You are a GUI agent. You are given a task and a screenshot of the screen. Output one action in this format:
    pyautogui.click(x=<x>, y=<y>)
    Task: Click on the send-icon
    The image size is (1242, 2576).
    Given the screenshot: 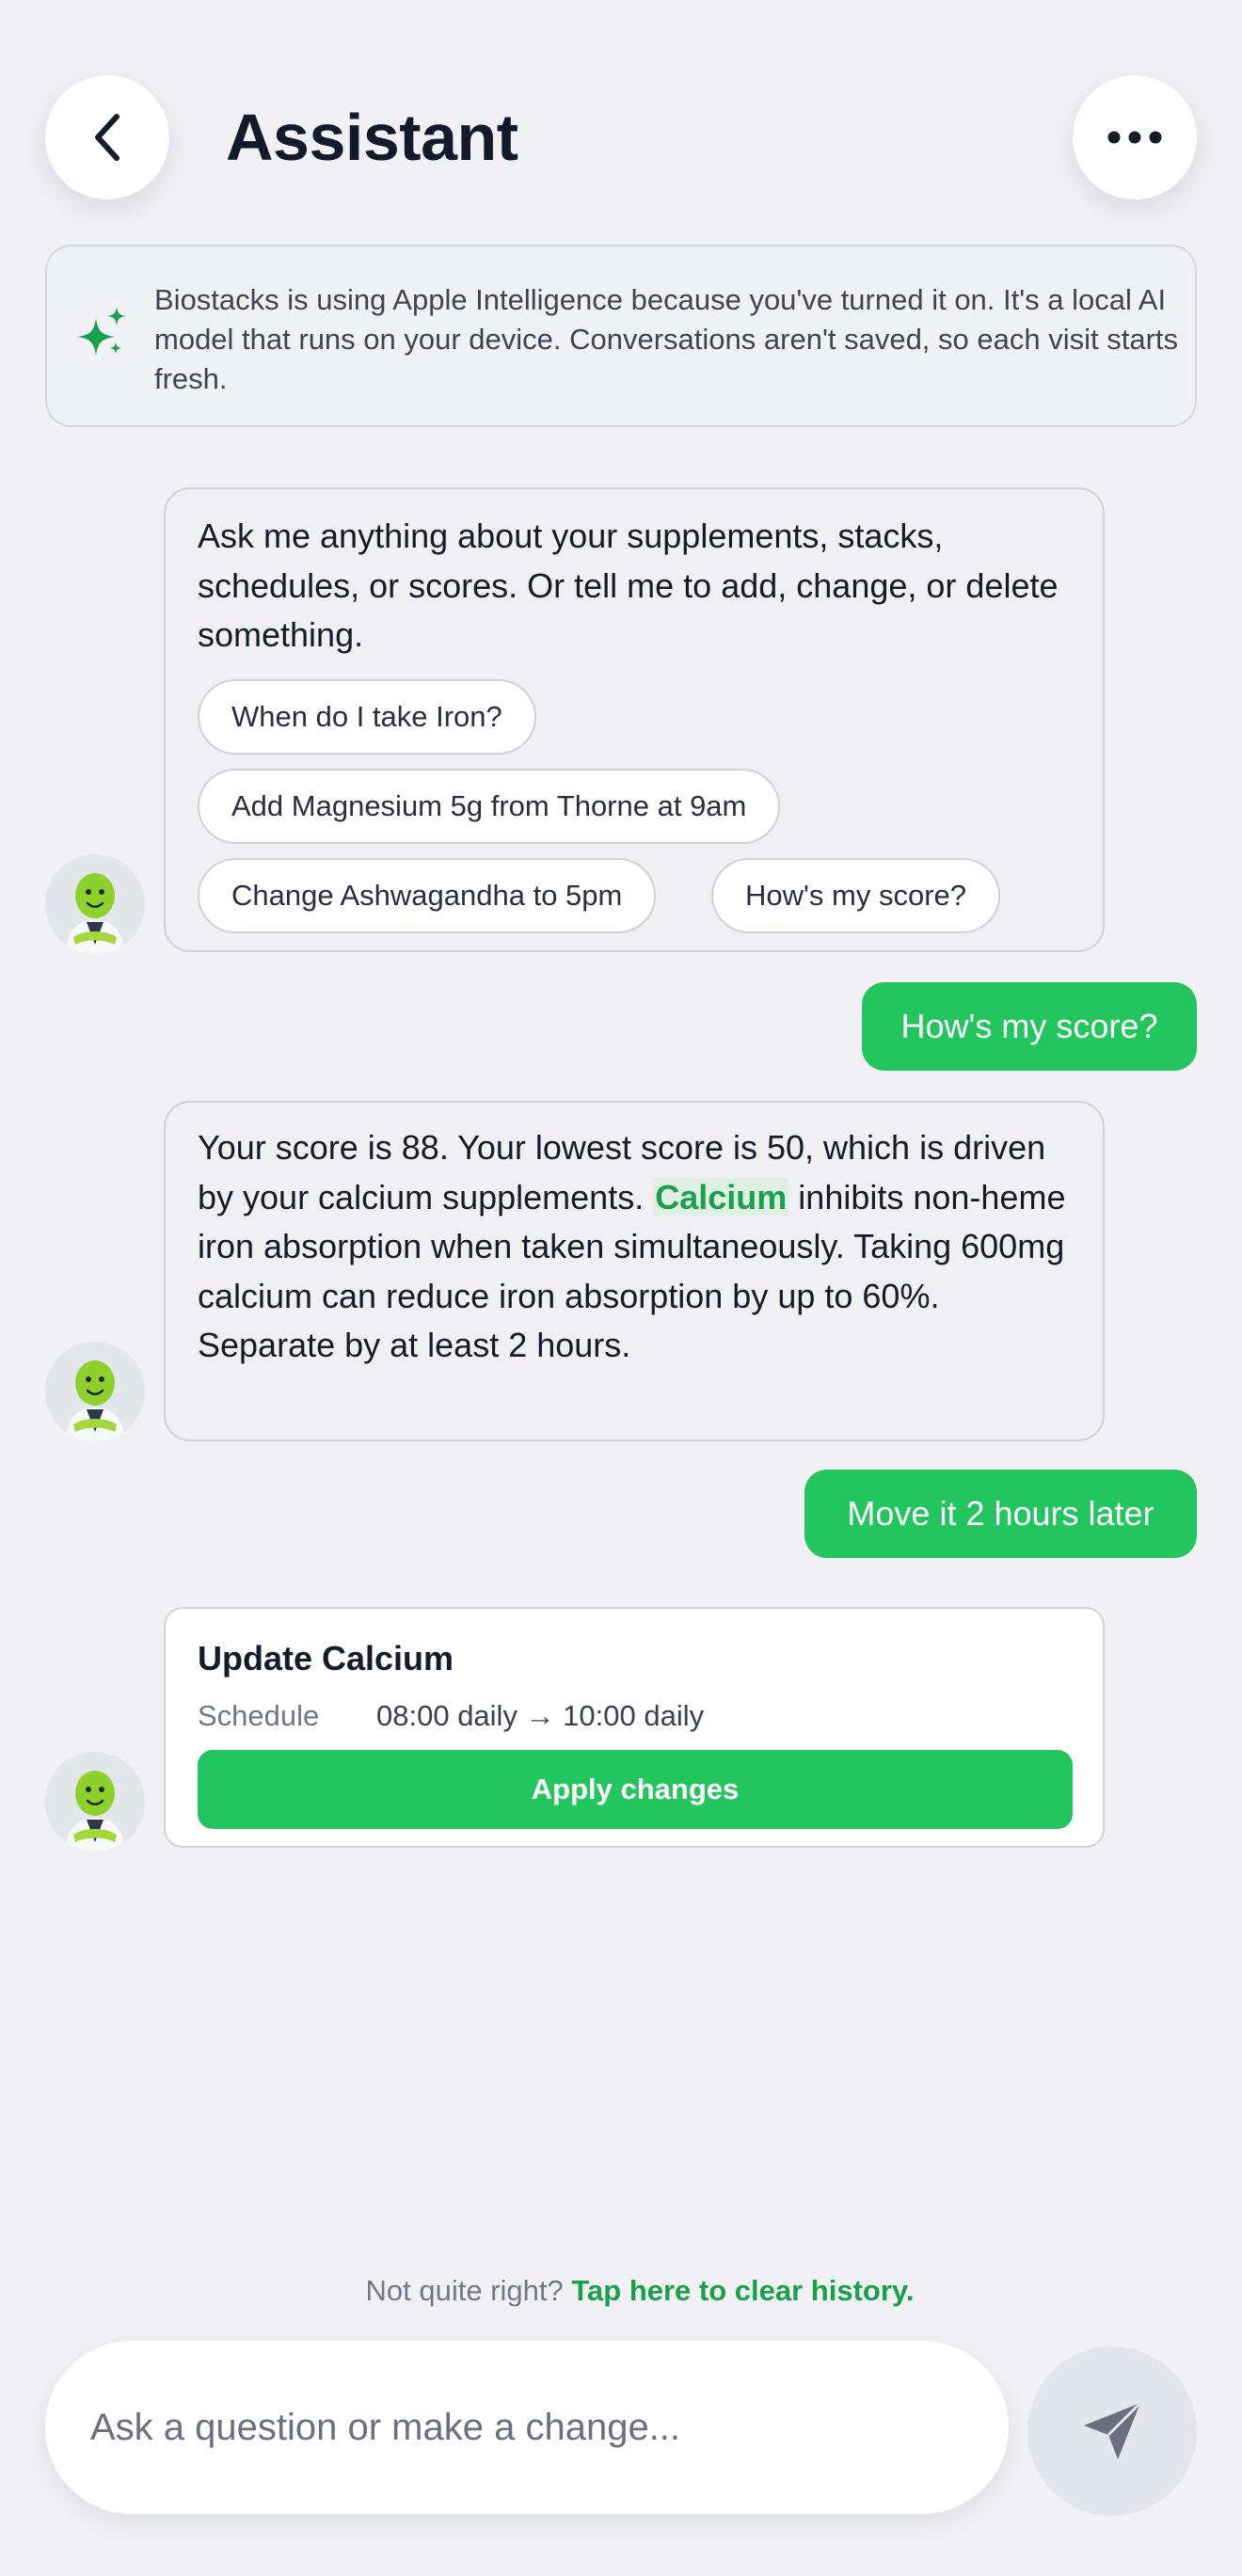 What is the action you would take?
    pyautogui.click(x=1113, y=2430)
    